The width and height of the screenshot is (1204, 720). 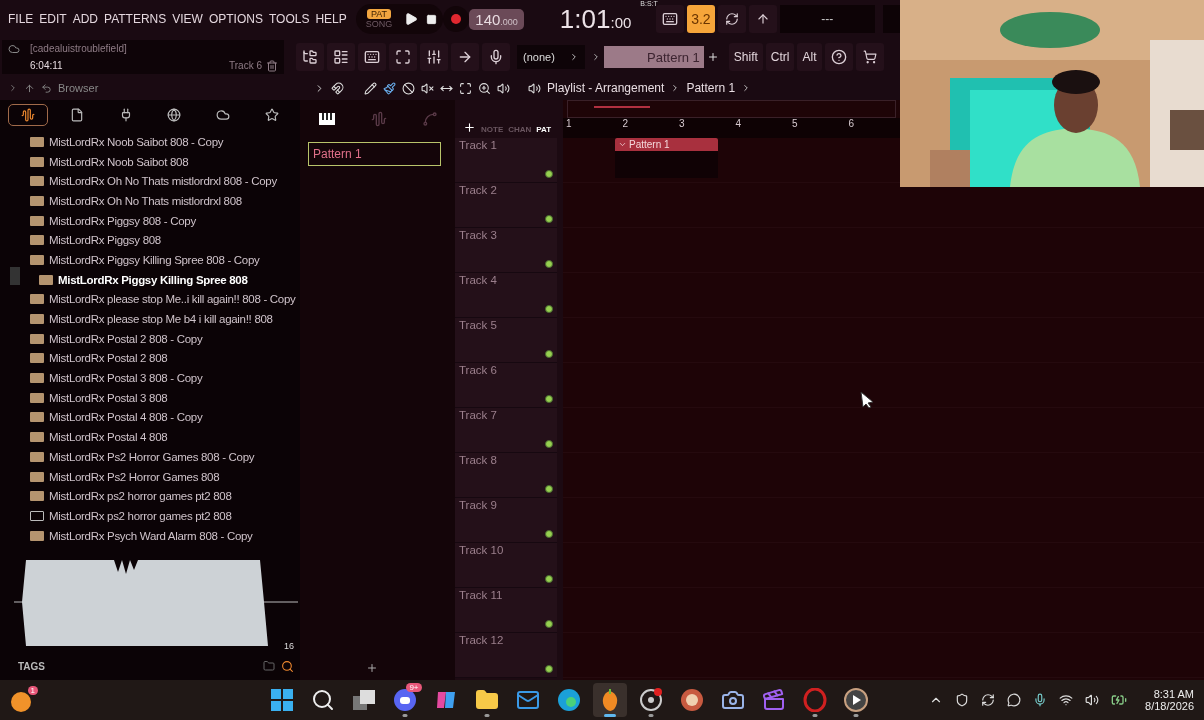 I want to click on menu-item: PATTERNS, so click(x=135, y=19).